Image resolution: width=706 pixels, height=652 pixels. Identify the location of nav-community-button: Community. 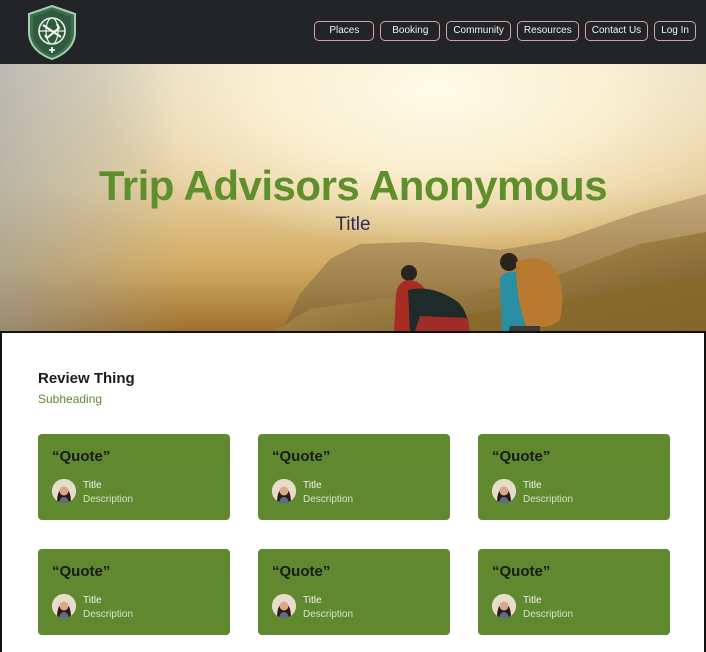
(478, 31).